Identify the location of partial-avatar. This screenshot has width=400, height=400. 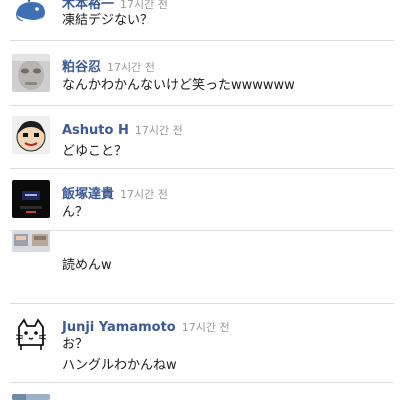
(31, 397).